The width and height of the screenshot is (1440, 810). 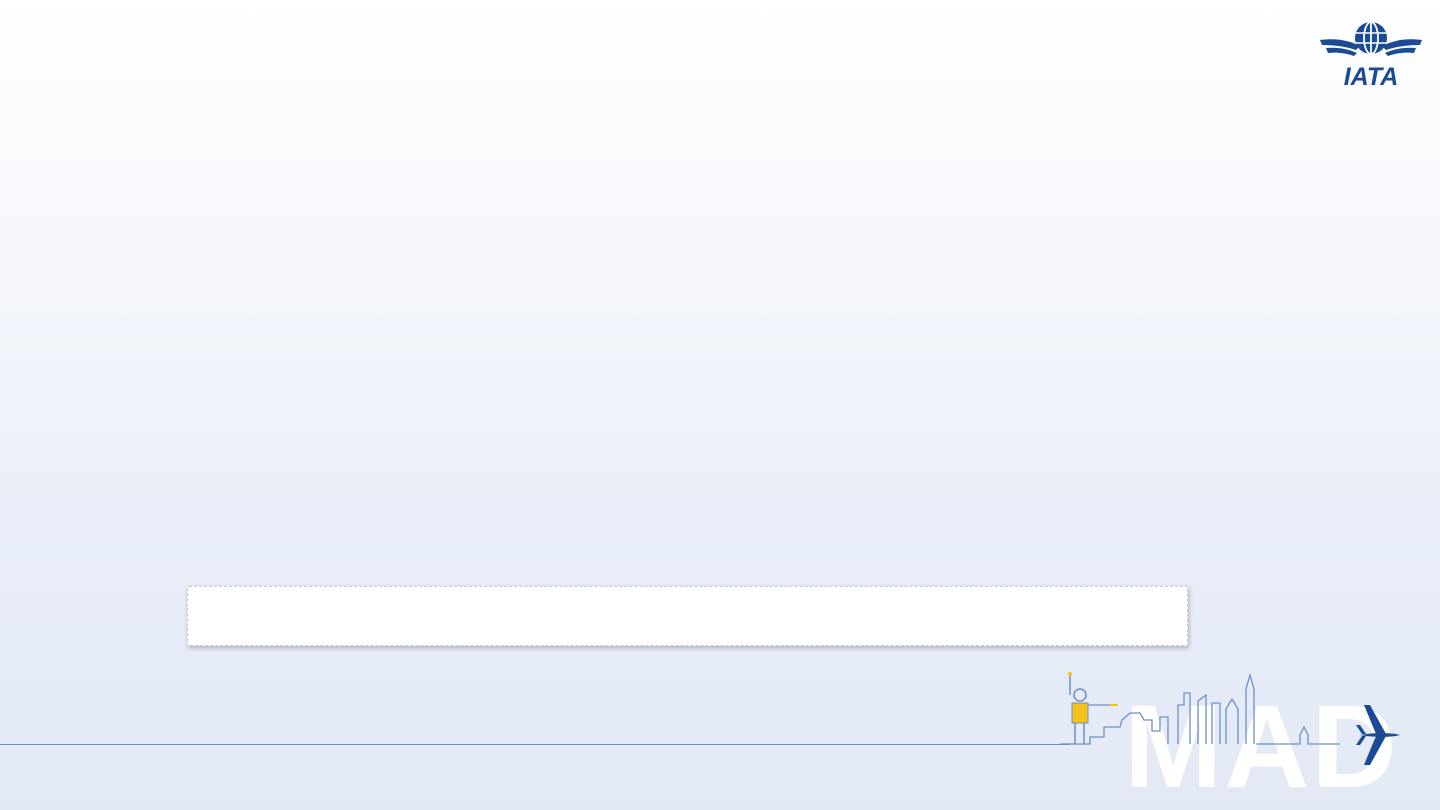 I want to click on ground-crew-icon, so click(x=1093, y=708).